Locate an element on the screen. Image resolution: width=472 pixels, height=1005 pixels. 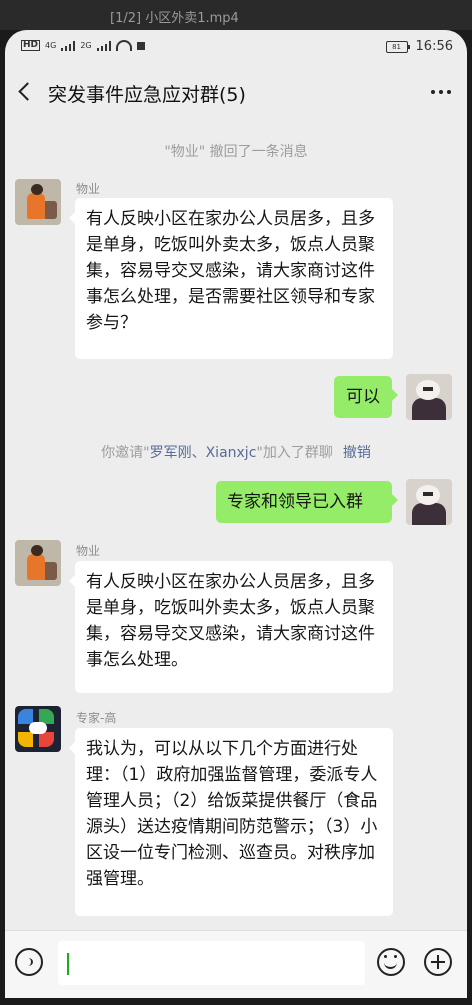
status-left: HD 4G 2G is located at coordinates (83, 45).